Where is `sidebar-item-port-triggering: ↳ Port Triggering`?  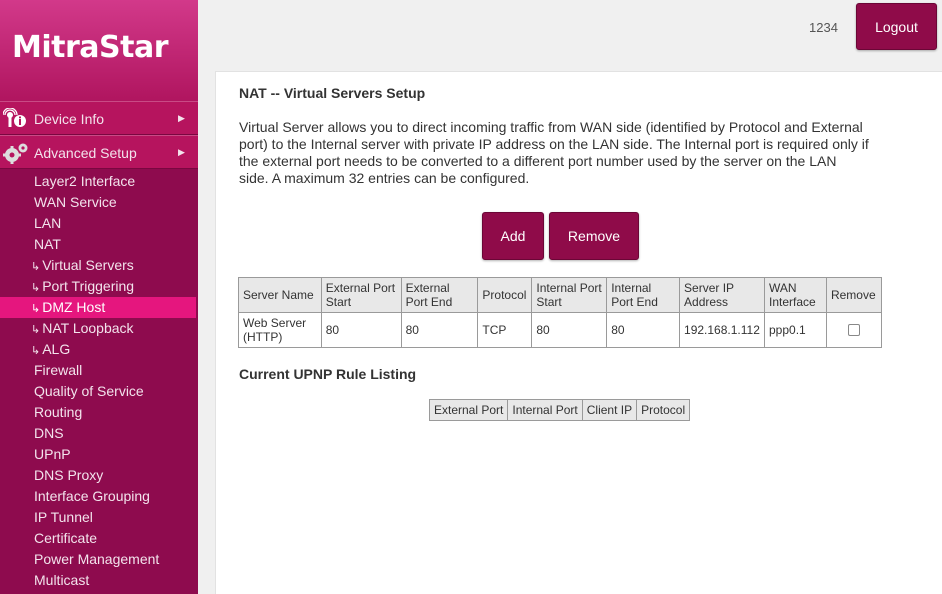
sidebar-item-port-triggering: ↳ Port Triggering is located at coordinates (98, 286).